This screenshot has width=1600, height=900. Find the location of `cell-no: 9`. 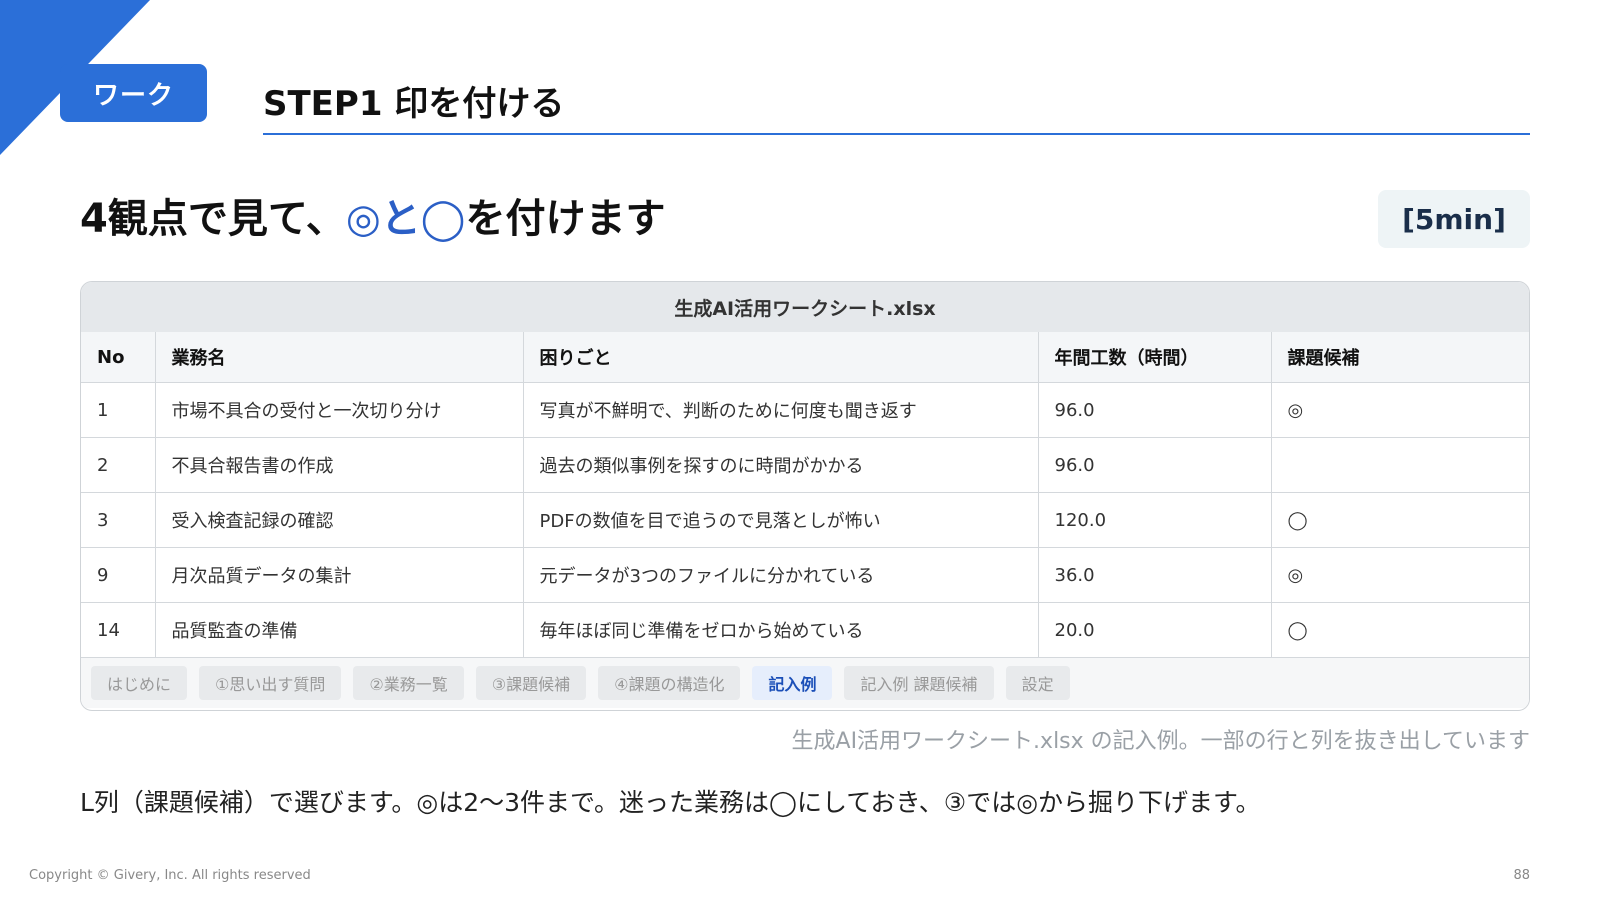

cell-no: 9 is located at coordinates (118, 575).